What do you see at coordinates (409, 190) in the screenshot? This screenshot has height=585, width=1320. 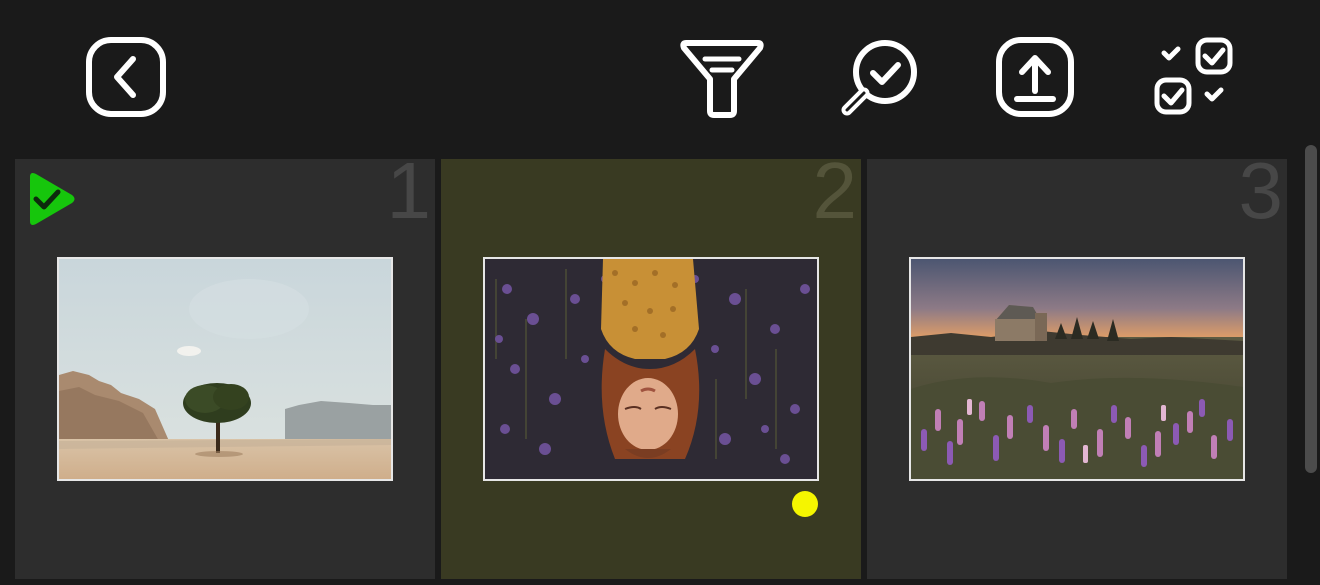 I see `card-number: 1` at bounding box center [409, 190].